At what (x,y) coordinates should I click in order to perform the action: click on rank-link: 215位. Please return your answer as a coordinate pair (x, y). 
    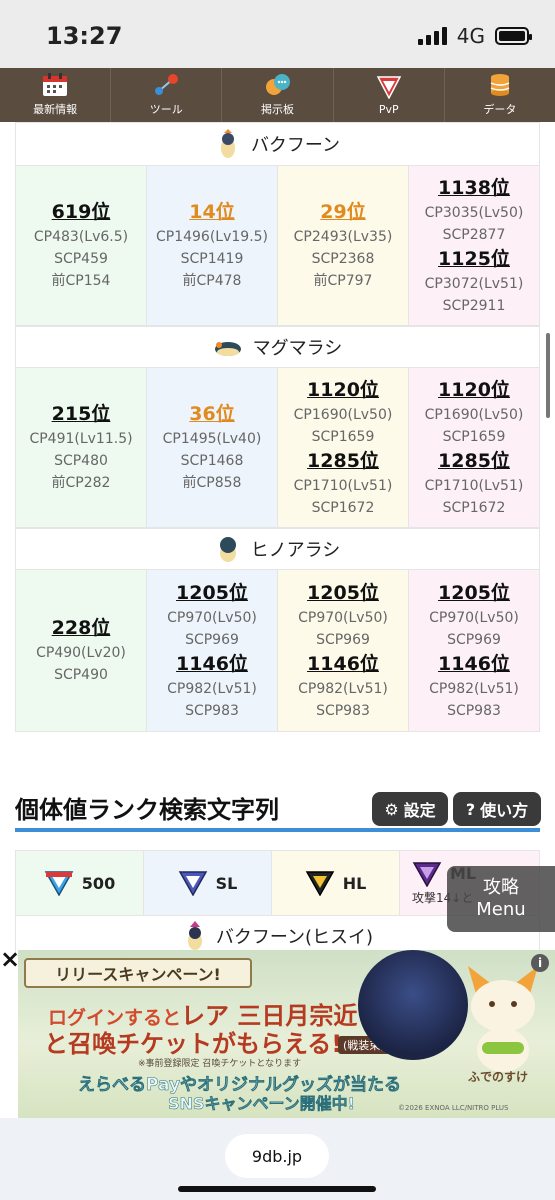
    Looking at the image, I should click on (81, 414).